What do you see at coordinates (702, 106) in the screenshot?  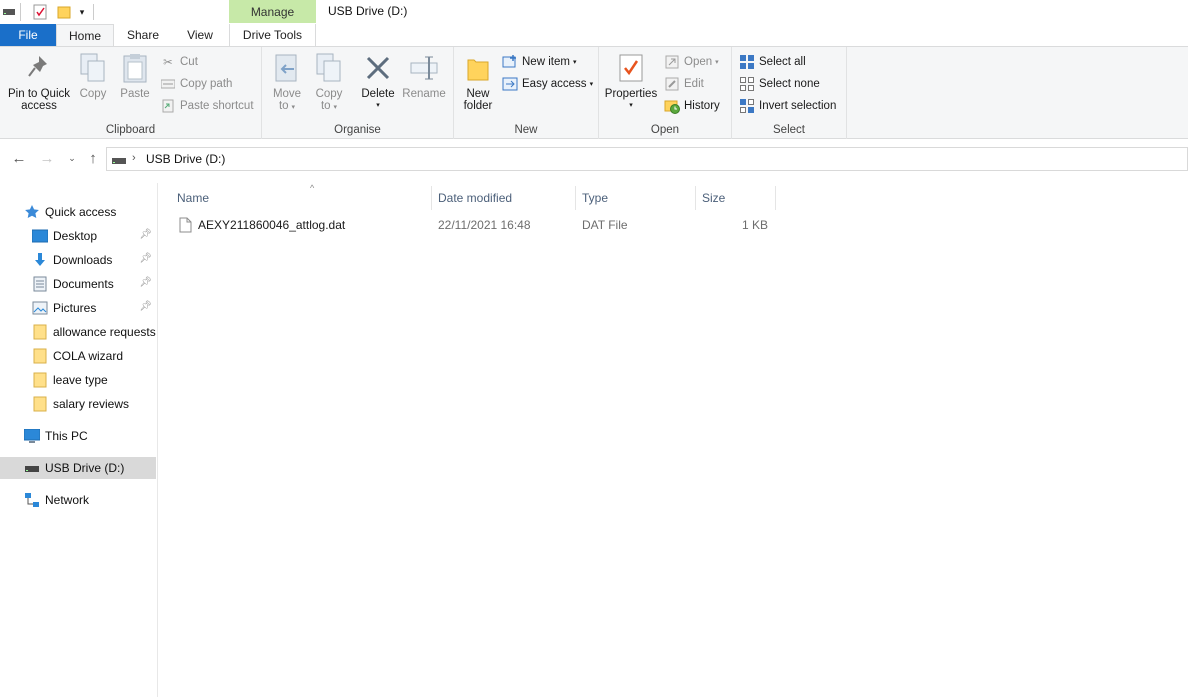 I see `history-label: History` at bounding box center [702, 106].